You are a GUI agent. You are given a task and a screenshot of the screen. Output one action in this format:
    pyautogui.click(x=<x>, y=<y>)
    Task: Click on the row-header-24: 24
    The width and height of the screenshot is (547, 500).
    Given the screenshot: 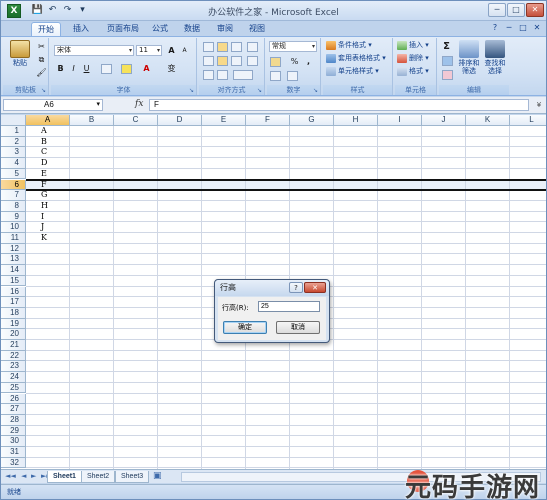 What is the action you would take?
    pyautogui.click(x=13, y=377)
    